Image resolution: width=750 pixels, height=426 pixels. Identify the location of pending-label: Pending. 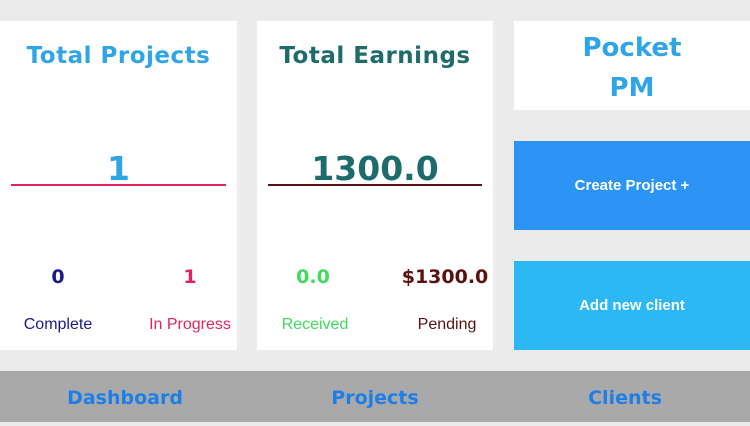
(447, 324).